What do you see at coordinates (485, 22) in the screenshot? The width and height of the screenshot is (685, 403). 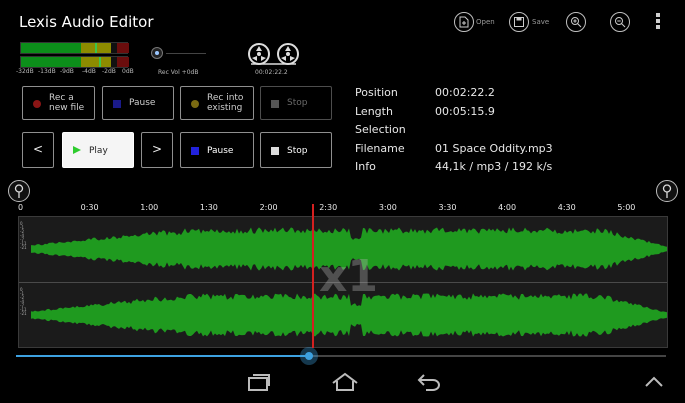 I see `open-label: Open` at bounding box center [485, 22].